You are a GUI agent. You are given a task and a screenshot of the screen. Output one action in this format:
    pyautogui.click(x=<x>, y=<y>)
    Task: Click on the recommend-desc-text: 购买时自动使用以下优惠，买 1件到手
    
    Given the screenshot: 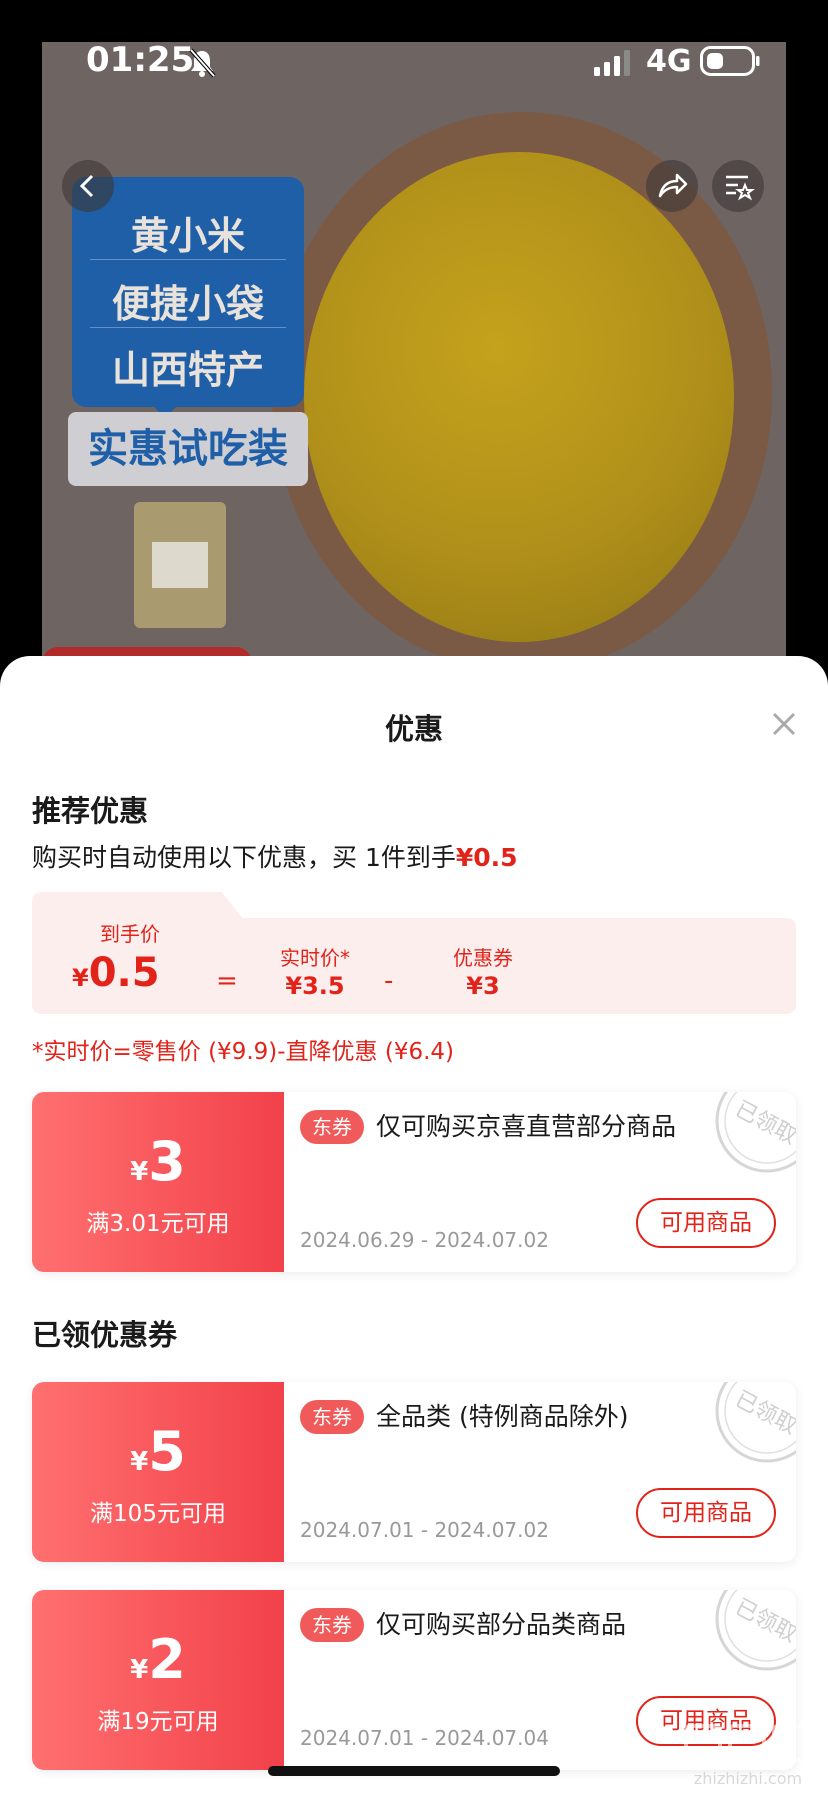 What is the action you would take?
    pyautogui.click(x=244, y=857)
    